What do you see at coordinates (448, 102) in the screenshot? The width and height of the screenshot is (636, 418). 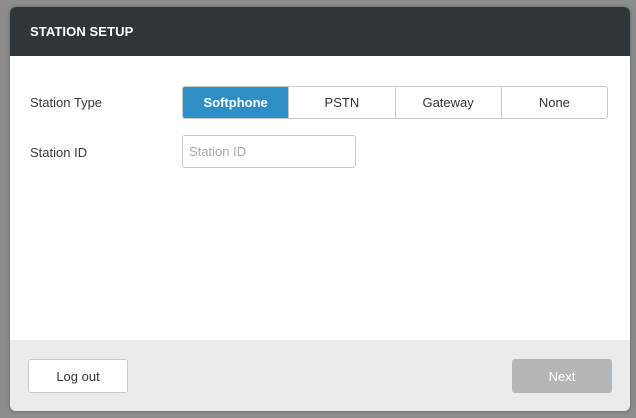 I see `station-type-gateway-button: Gateway` at bounding box center [448, 102].